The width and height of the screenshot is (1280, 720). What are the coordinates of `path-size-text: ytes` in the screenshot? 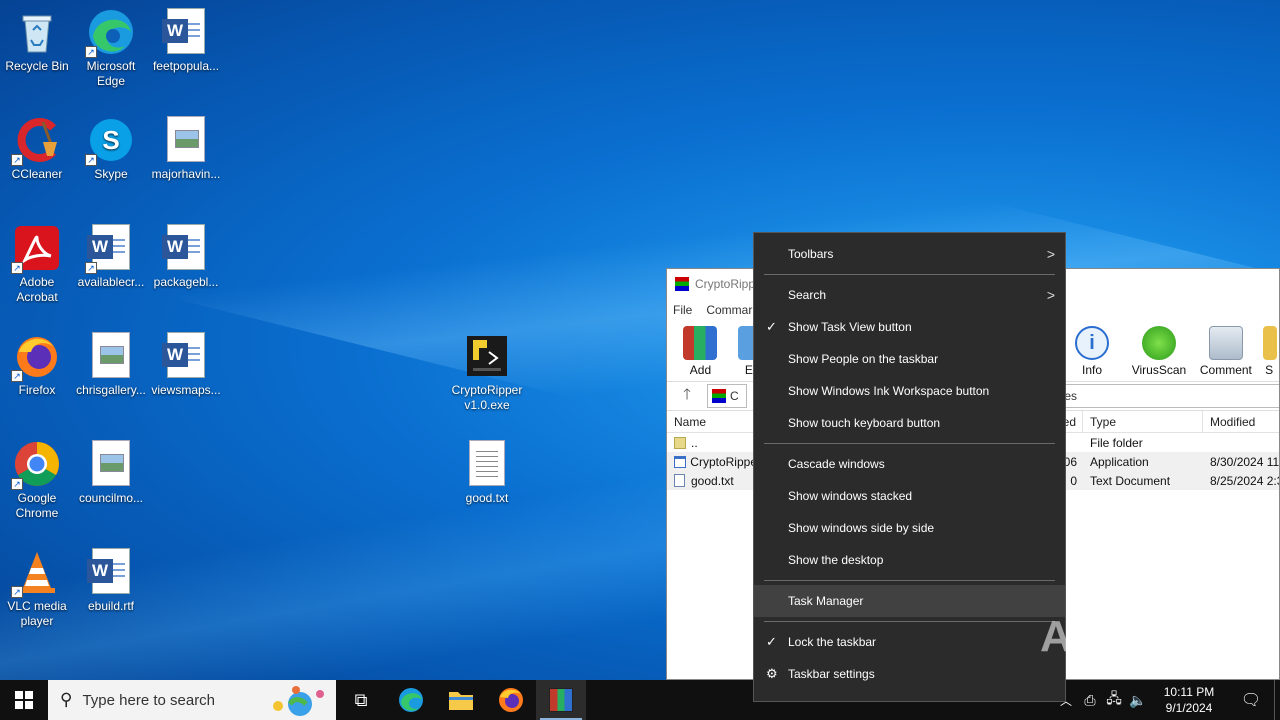 It's located at (1166, 396).